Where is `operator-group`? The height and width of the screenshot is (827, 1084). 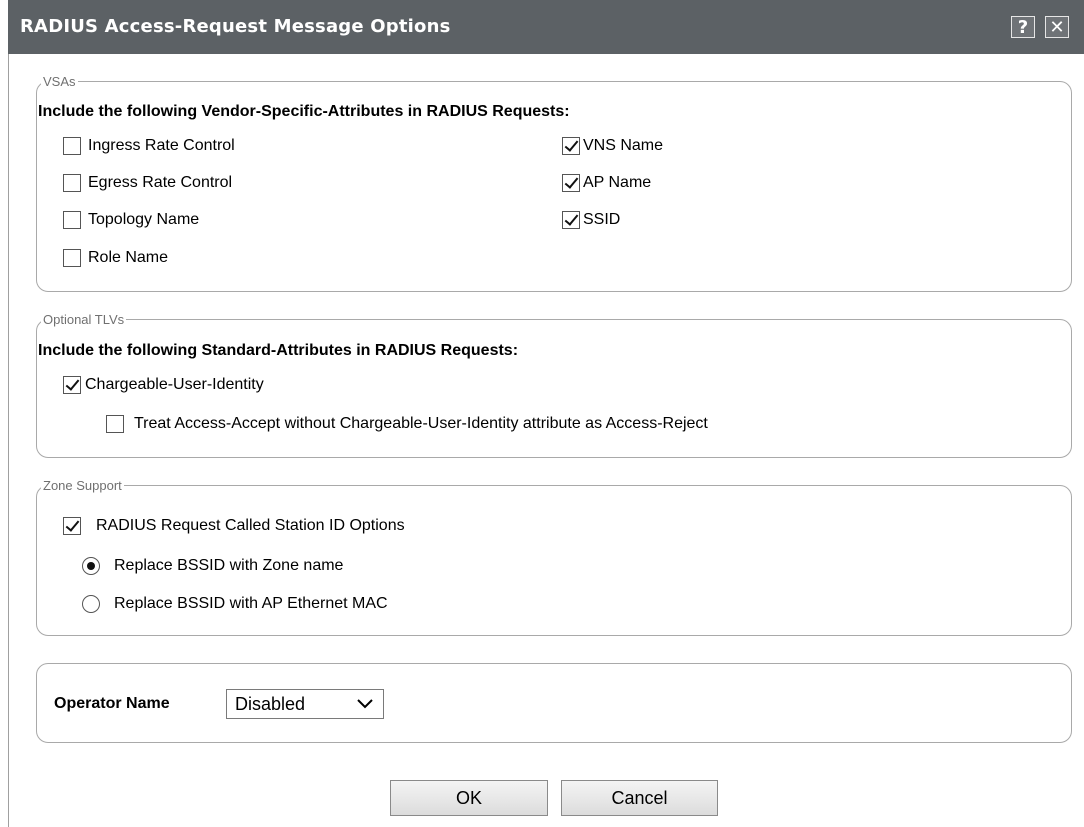
operator-group is located at coordinates (554, 703).